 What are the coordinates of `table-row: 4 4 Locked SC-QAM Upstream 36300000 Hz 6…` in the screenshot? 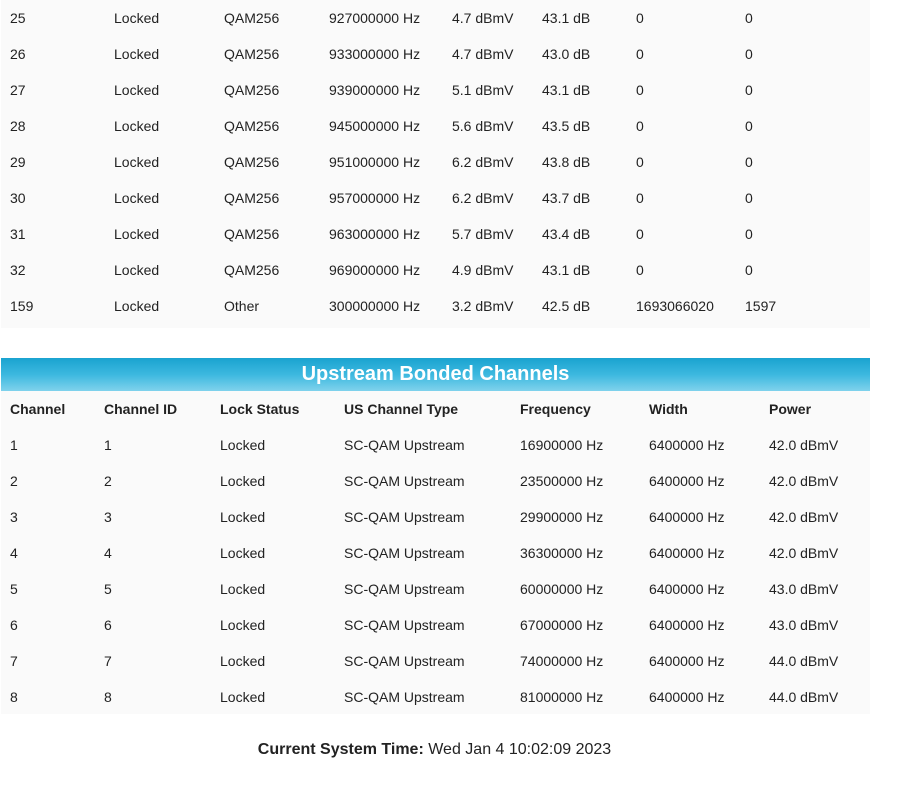 It's located at (435, 553).